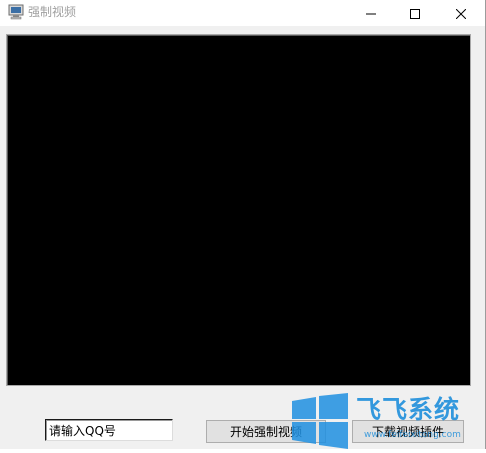  I want to click on close-button, so click(461, 13).